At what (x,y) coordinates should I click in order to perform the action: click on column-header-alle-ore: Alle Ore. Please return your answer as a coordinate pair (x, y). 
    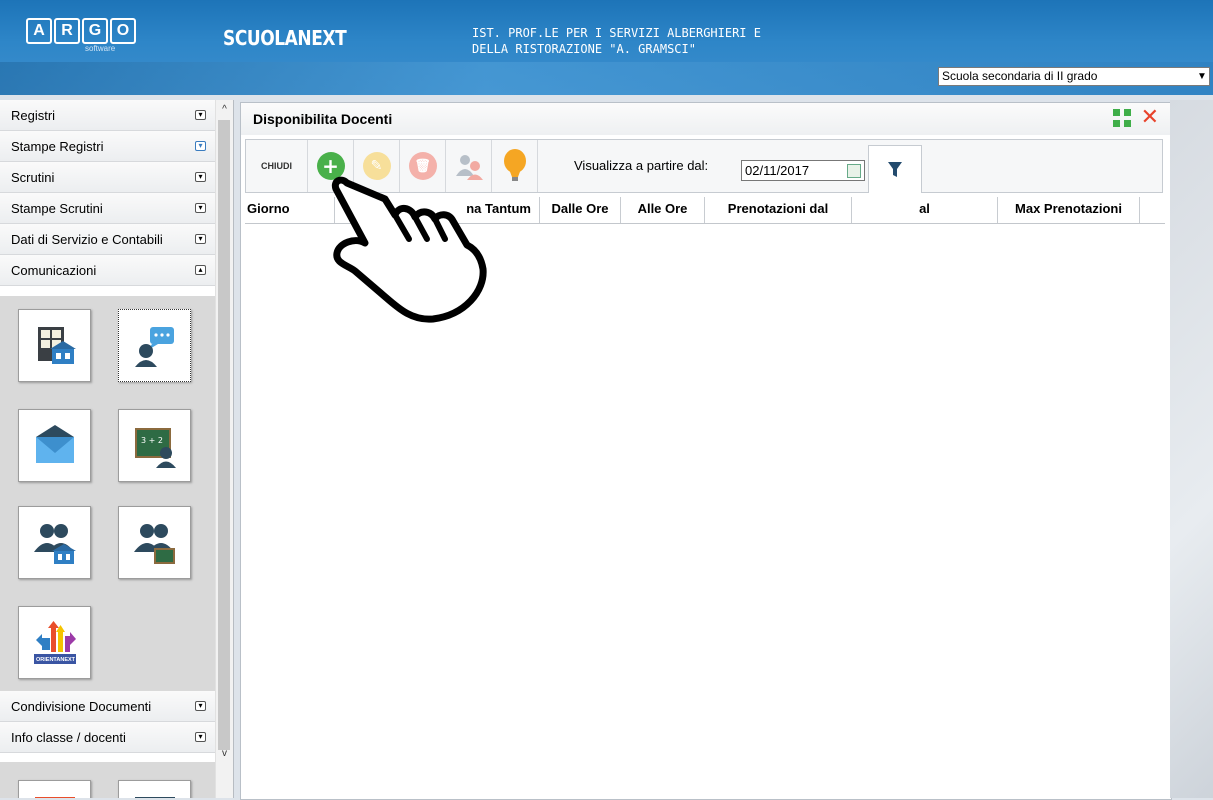
    Looking at the image, I should click on (663, 210).